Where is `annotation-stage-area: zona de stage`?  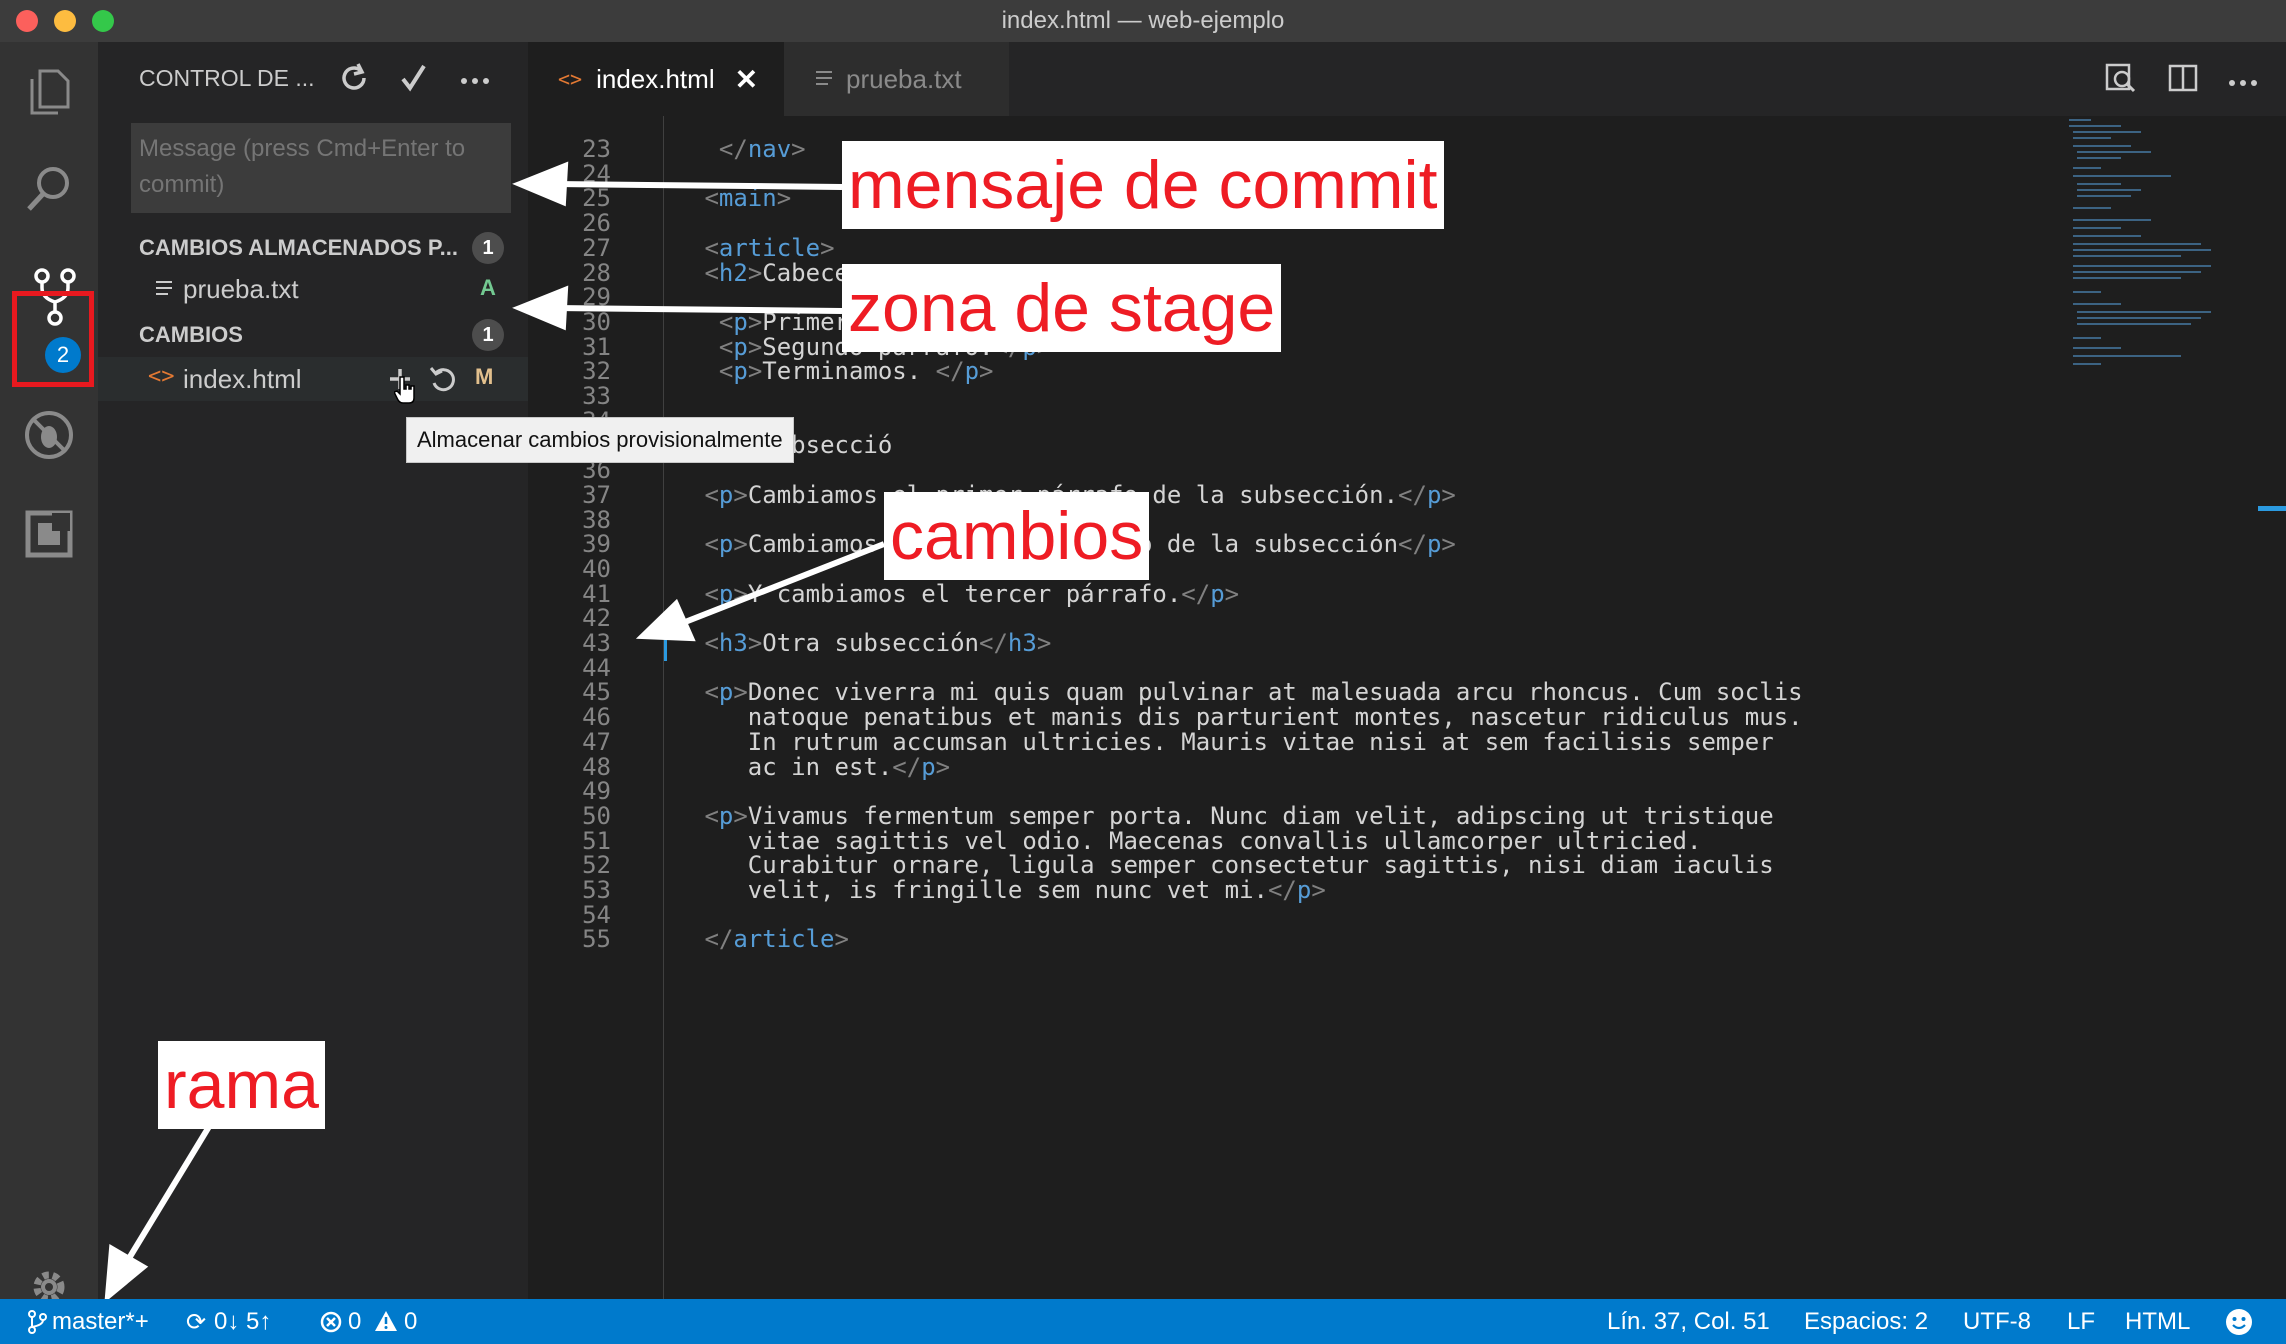 annotation-stage-area: zona de stage is located at coordinates (1062, 308).